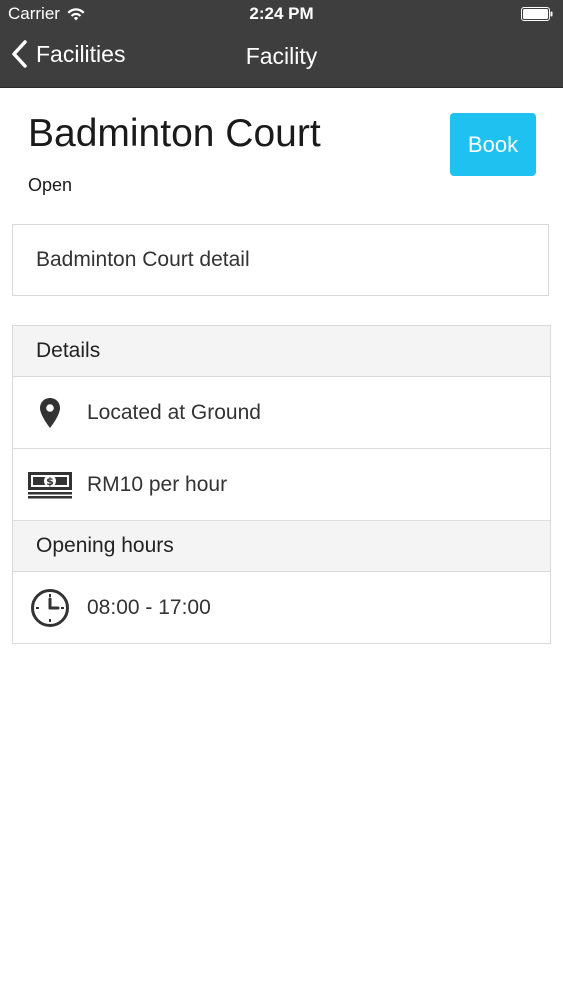  What do you see at coordinates (149, 607) in the screenshot?
I see `hours-text: 08:00 - 17:00` at bounding box center [149, 607].